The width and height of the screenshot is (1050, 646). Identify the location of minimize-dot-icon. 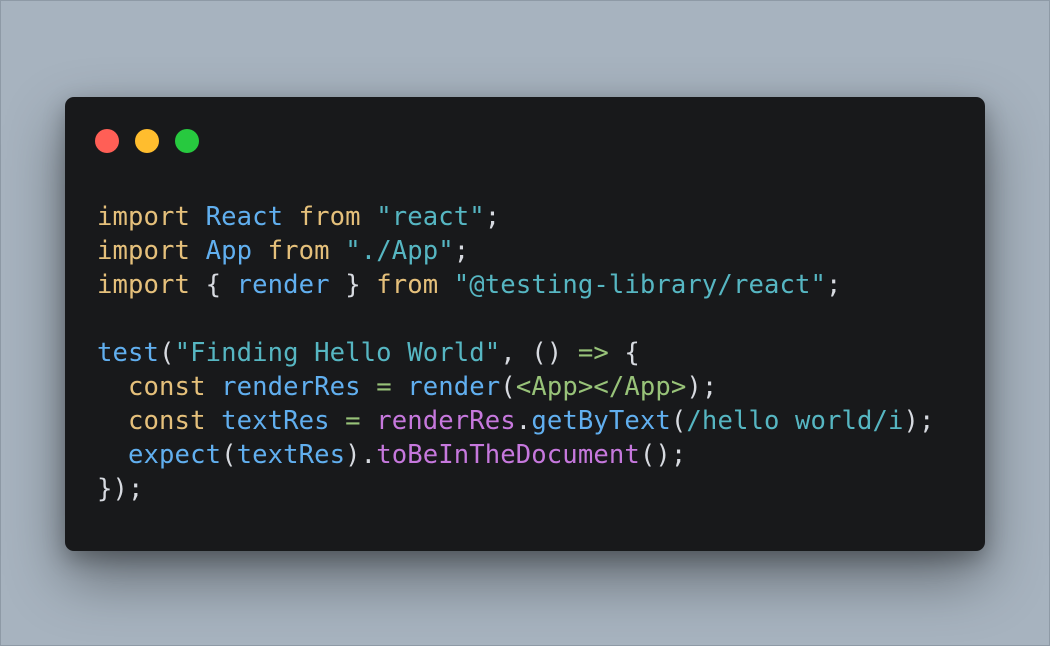
(147, 141).